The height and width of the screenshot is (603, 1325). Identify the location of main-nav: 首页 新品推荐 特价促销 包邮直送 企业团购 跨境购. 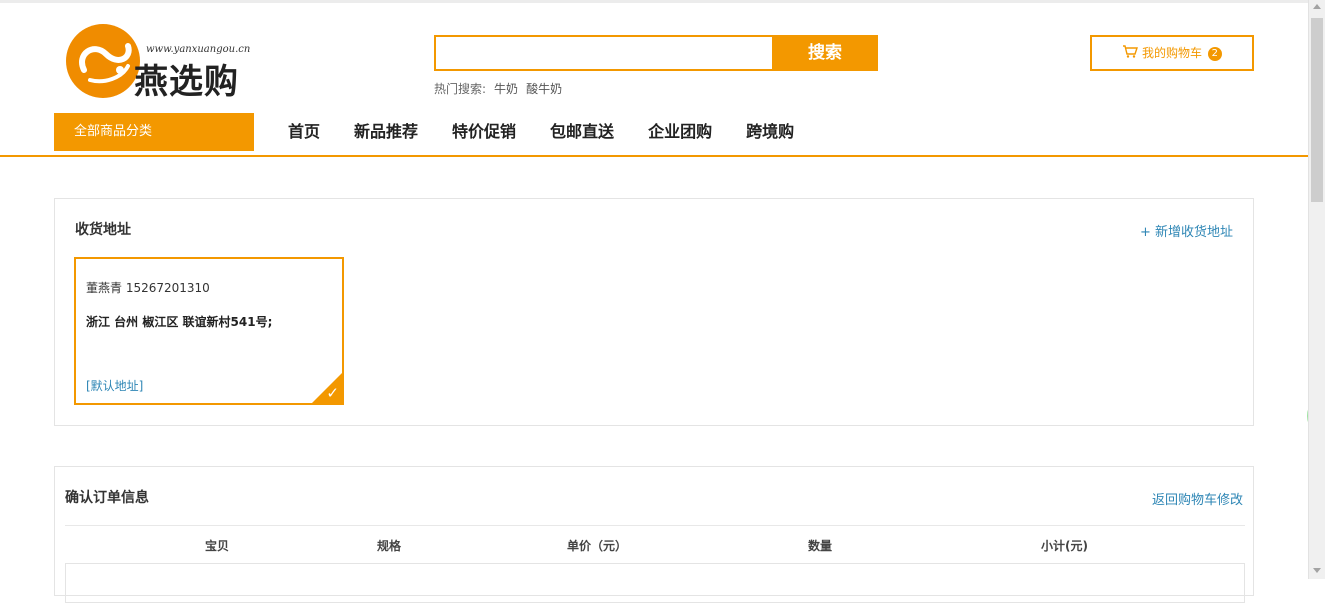
(541, 132).